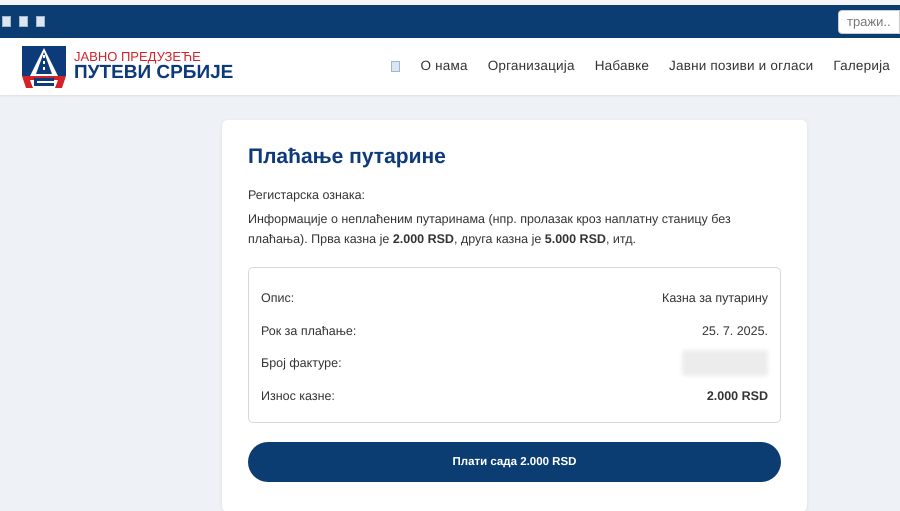  I want to click on logo-subtitle: ЈАВНО ПРЕДУЗЕЋЕ, so click(138, 57).